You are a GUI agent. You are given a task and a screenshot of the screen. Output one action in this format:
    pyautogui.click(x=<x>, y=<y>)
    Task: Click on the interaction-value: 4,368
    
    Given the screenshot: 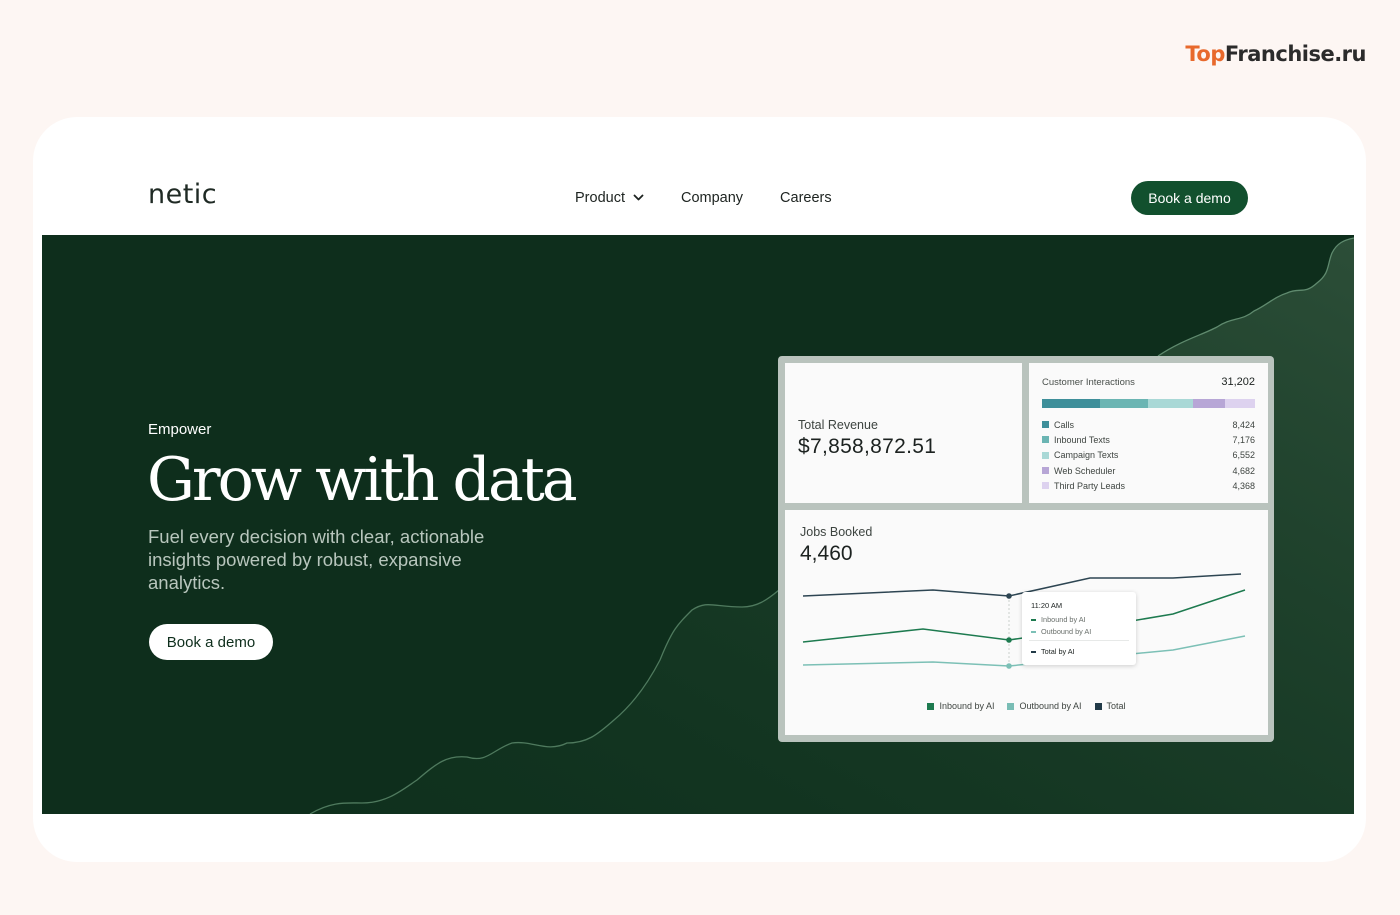 What is the action you would take?
    pyautogui.click(x=1243, y=485)
    